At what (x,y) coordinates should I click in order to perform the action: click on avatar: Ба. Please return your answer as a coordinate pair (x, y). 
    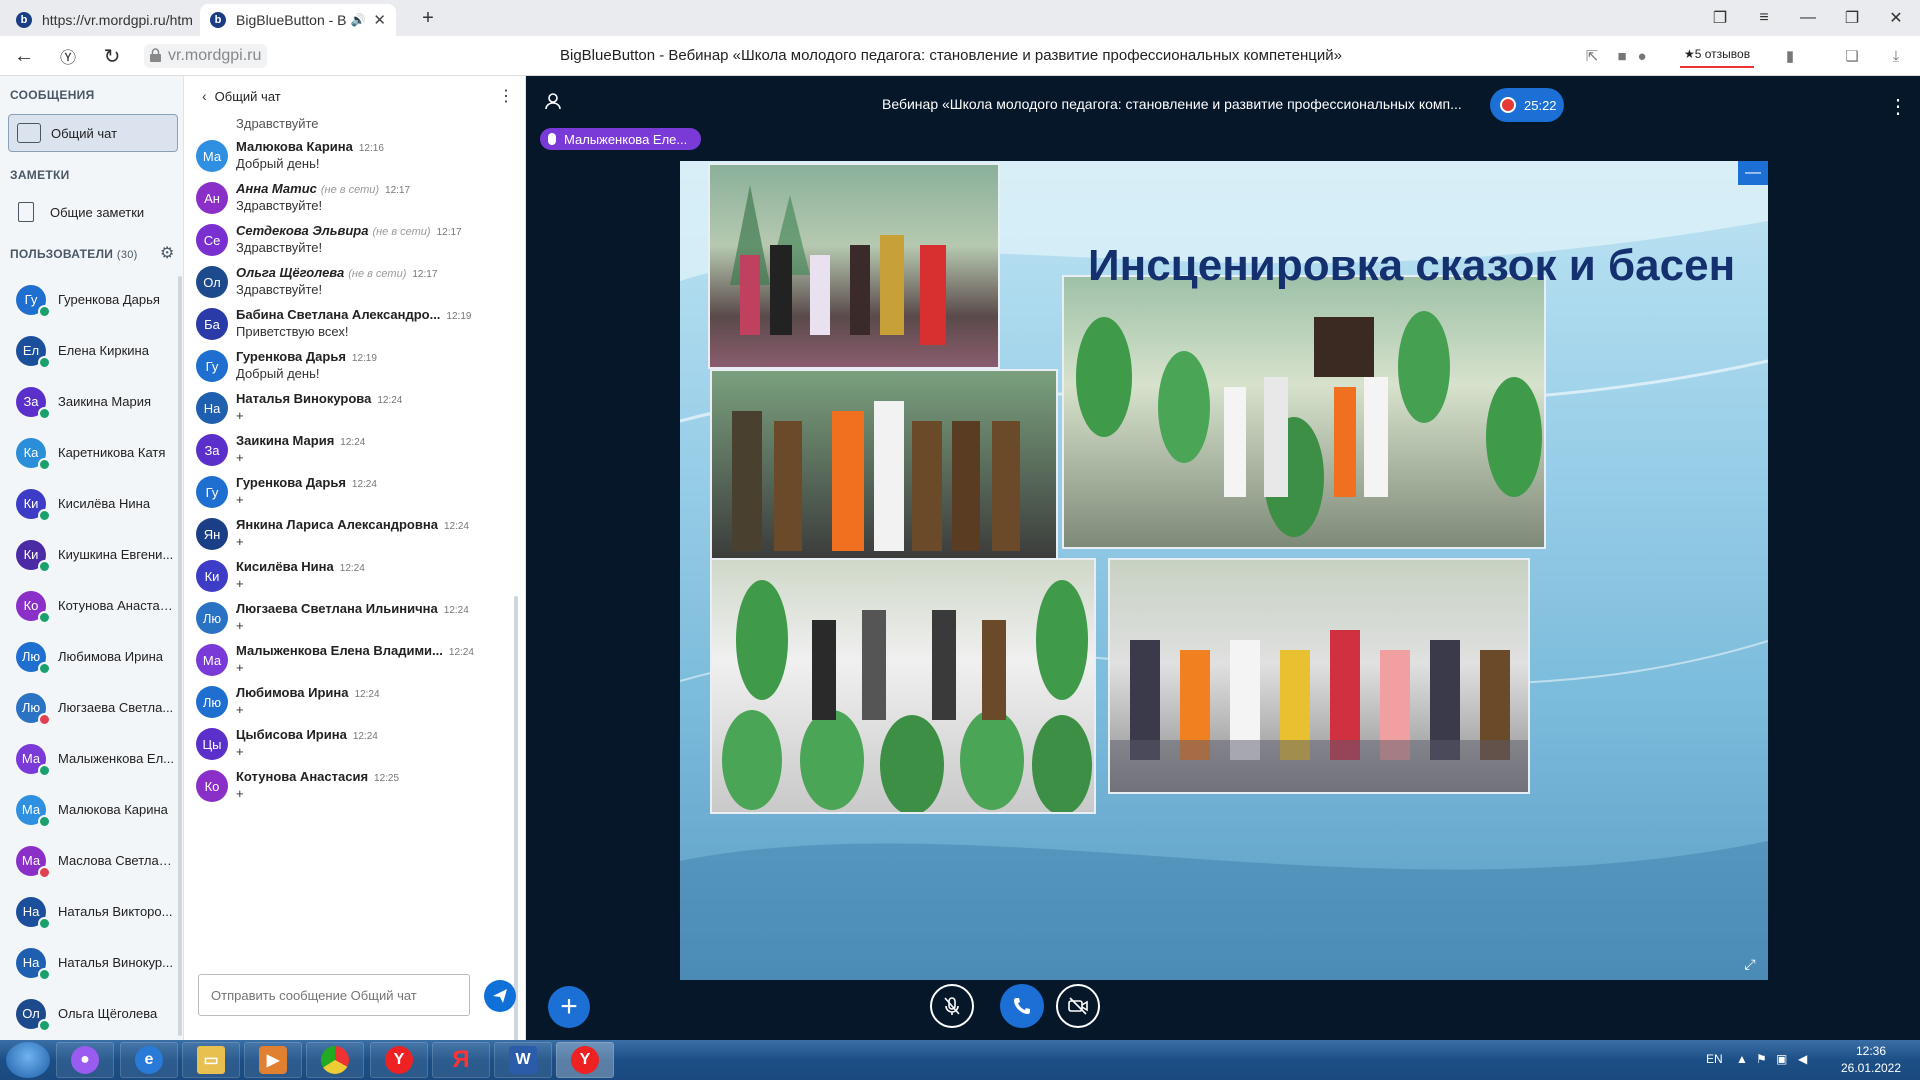
    Looking at the image, I should click on (212, 324).